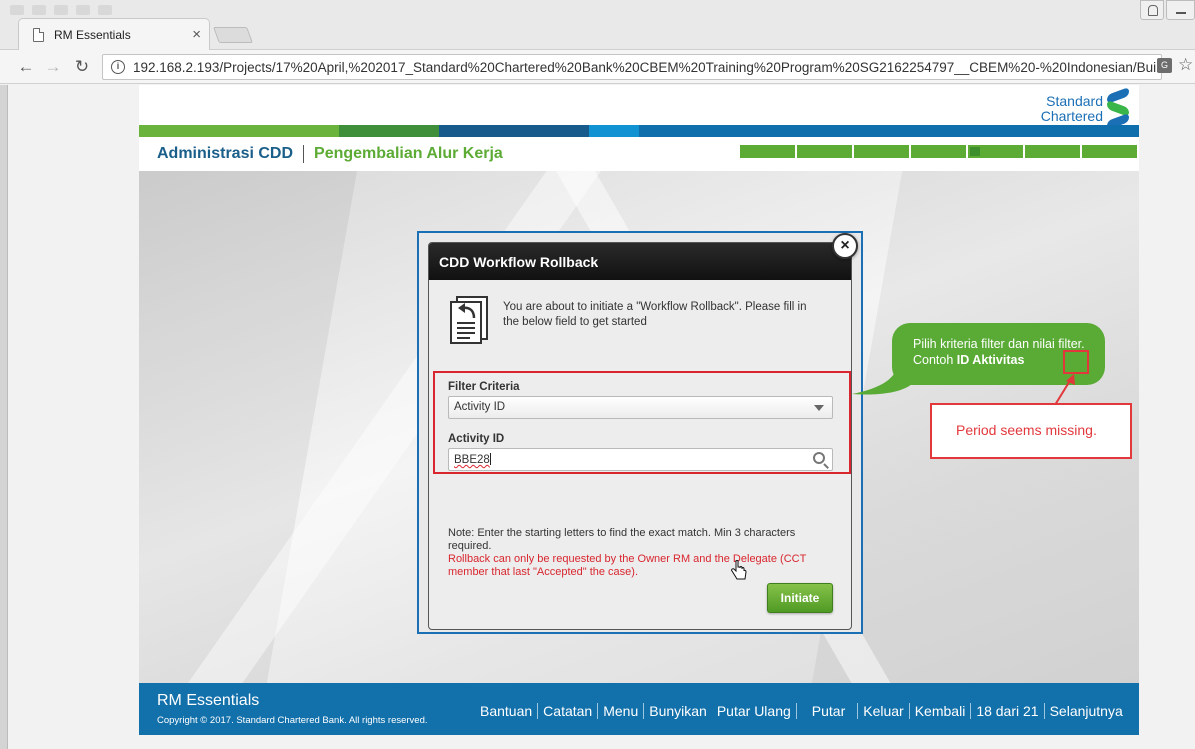 This screenshot has height=749, width=1195. I want to click on back-button: Kembali, so click(940, 711).